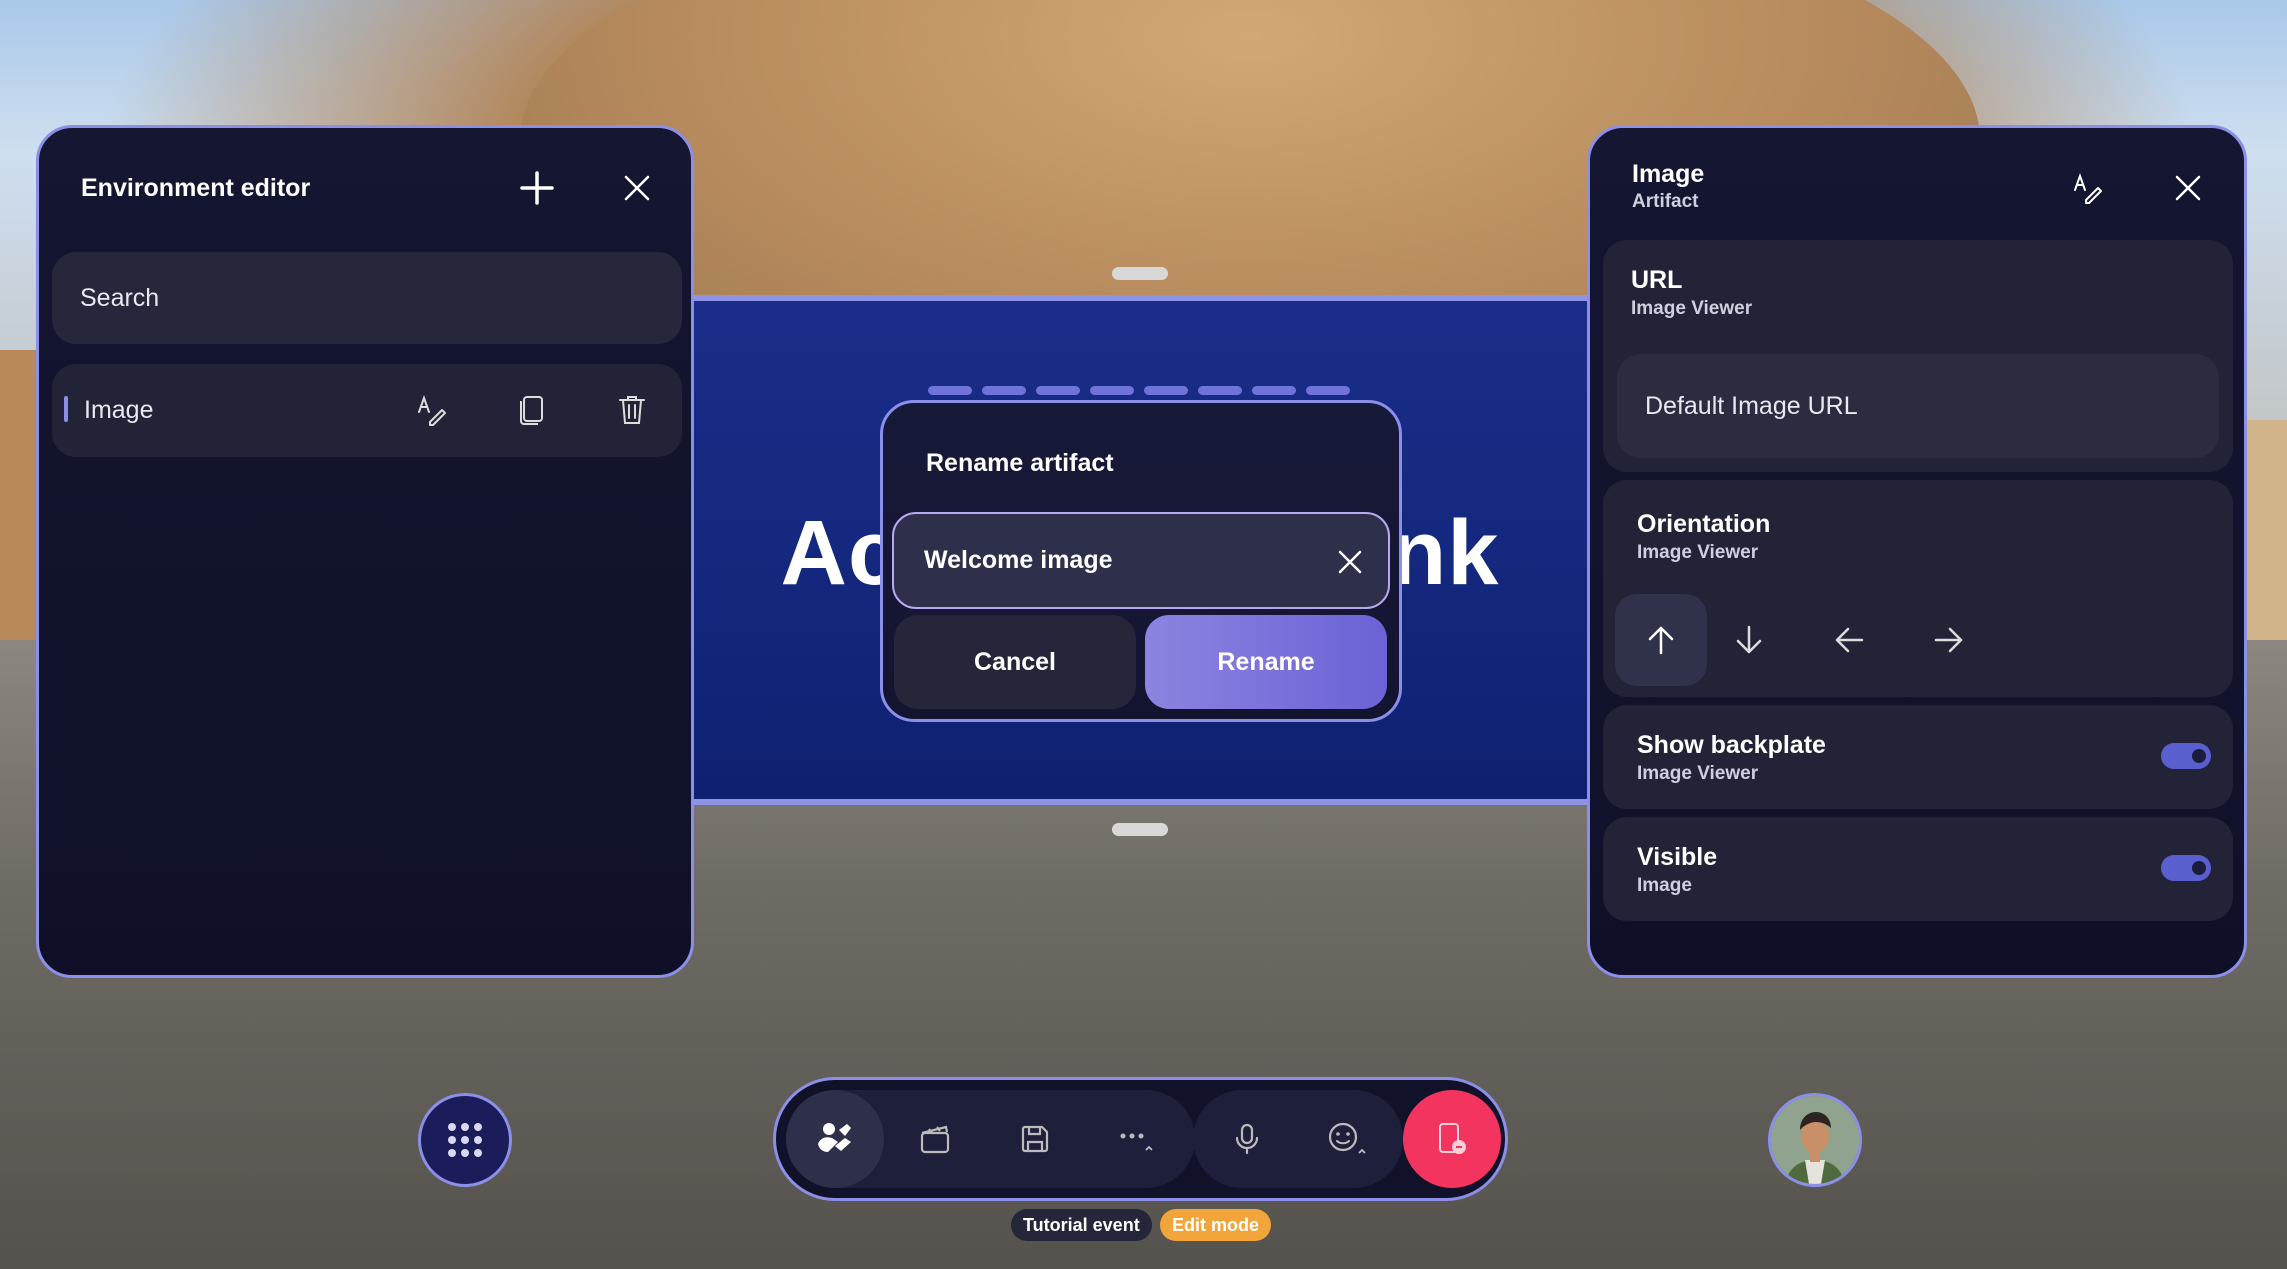 The width and height of the screenshot is (2287, 1269). Describe the element at coordinates (1015, 662) in the screenshot. I see `cancel-button: Cancel` at that location.